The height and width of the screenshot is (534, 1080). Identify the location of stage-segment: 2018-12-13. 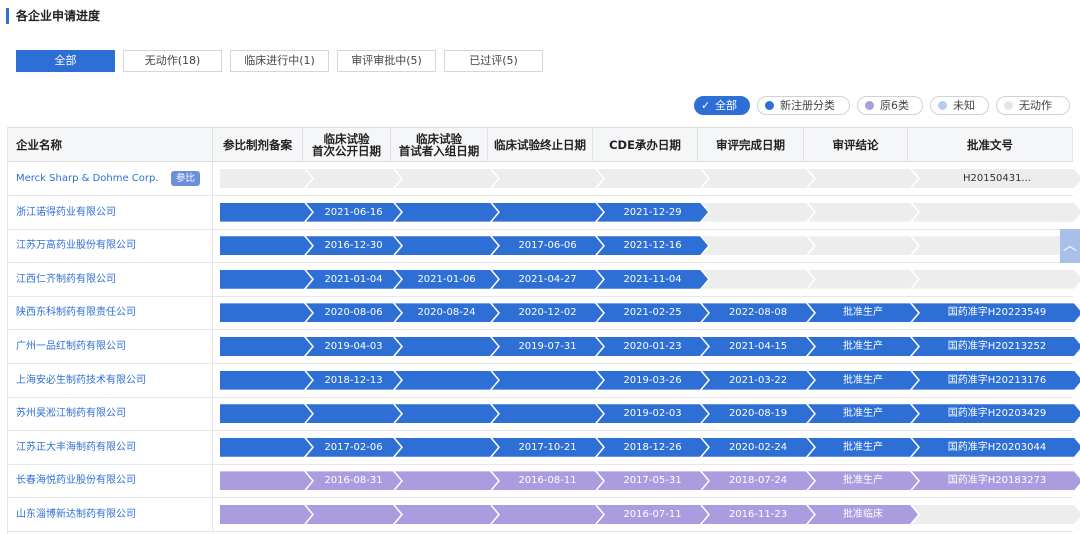
(353, 380).